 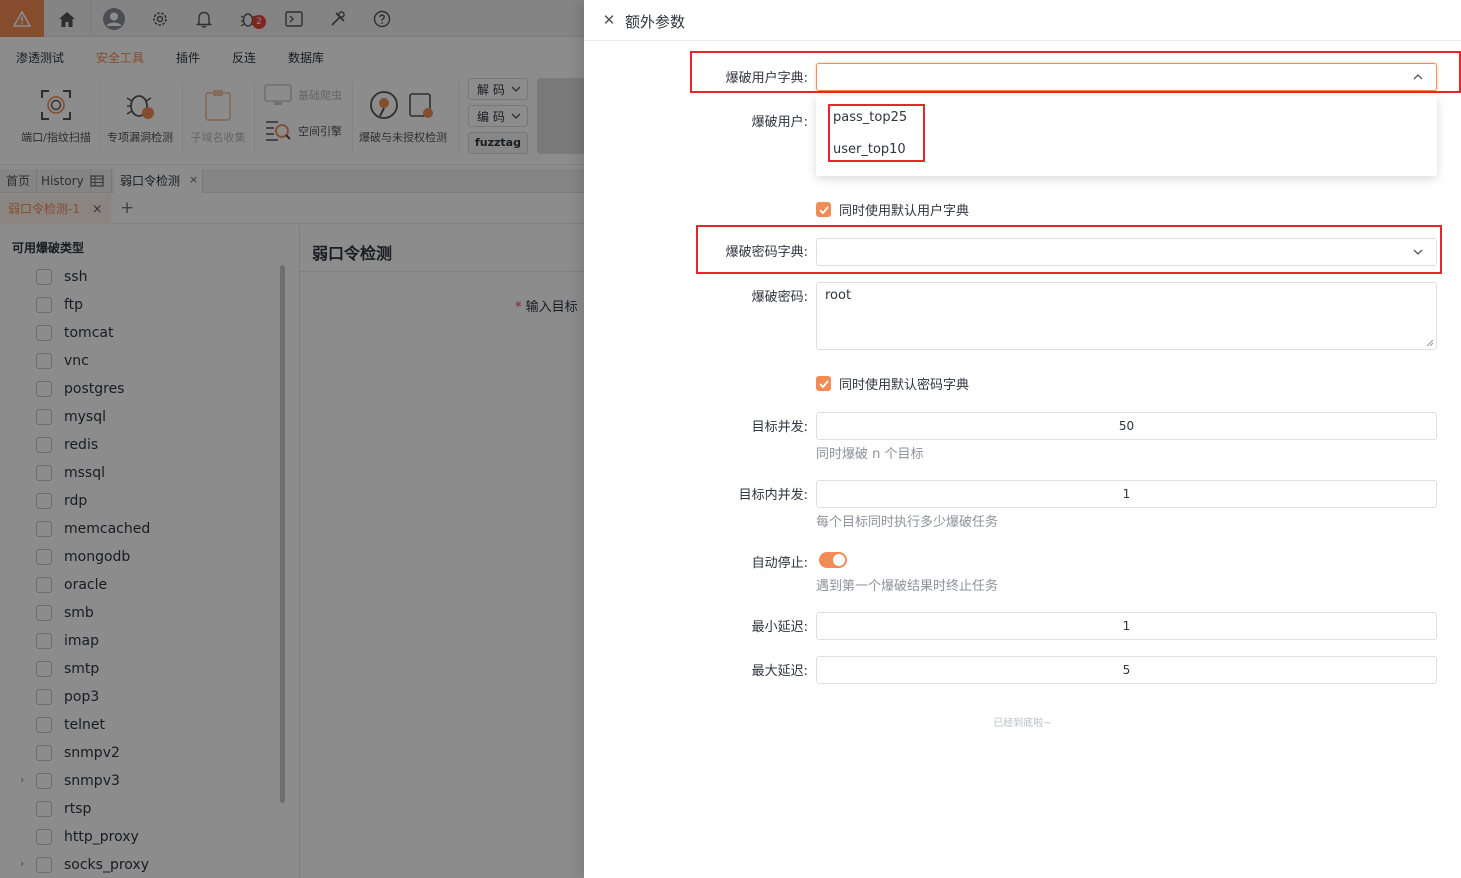 I want to click on checkbox-label: 同时使用默认用户字典, so click(x=904, y=211).